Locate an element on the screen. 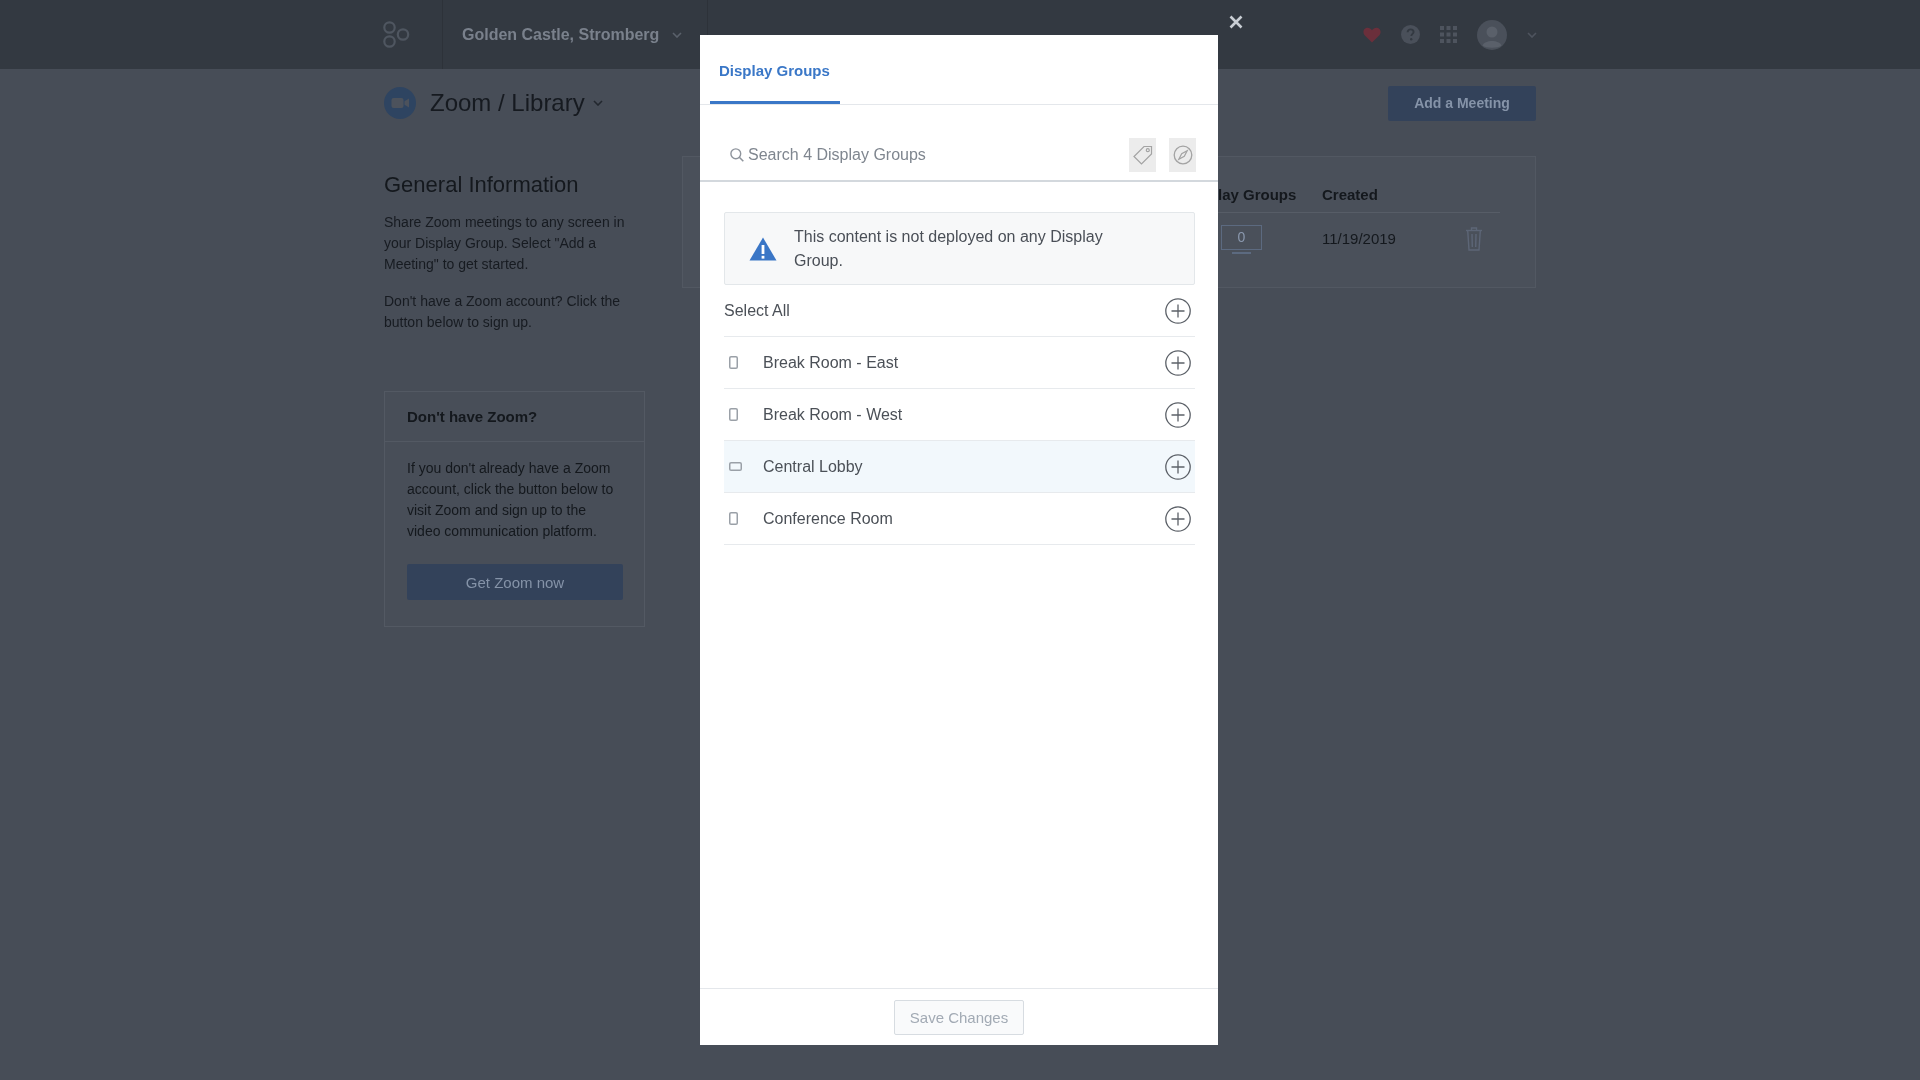 The height and width of the screenshot is (1080, 1920). avatar-icon is located at coordinates (1492, 34).